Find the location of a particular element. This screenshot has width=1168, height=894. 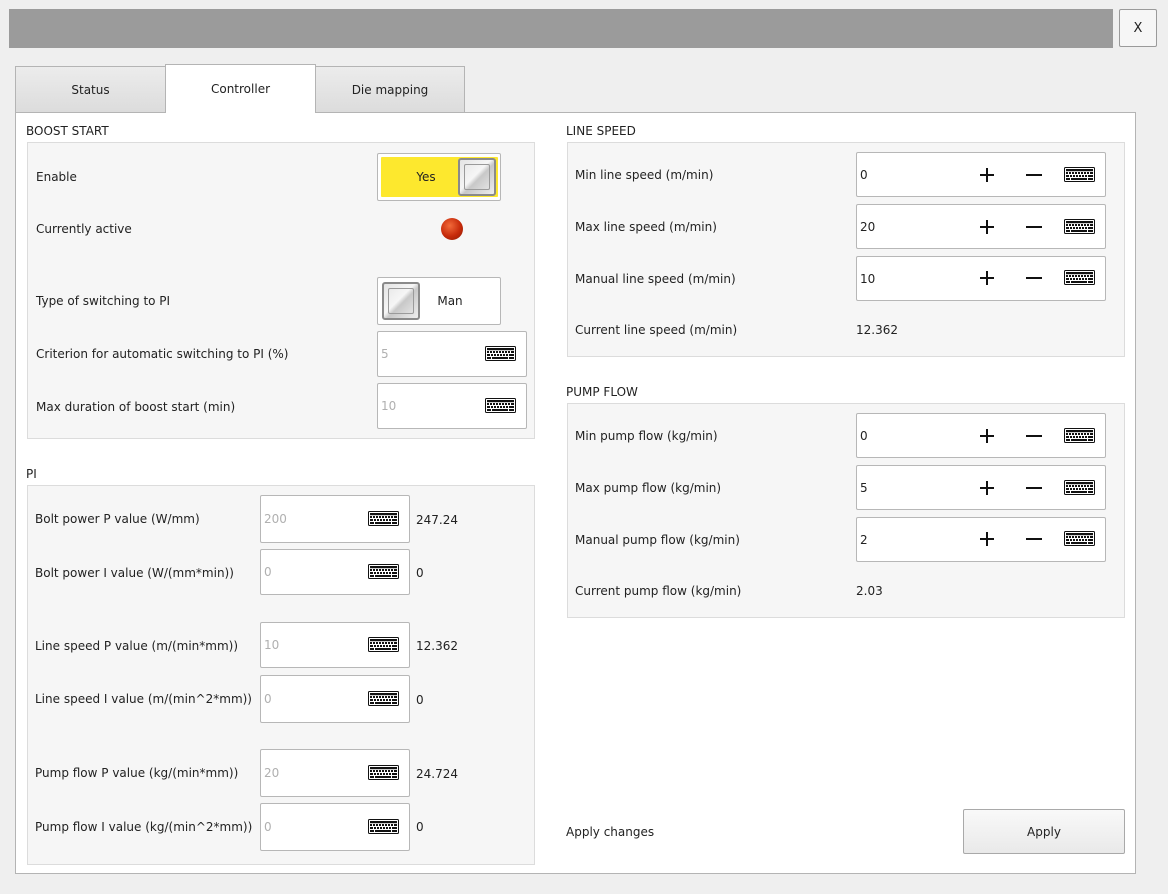

current-line-speed-label: Current line speed (m/min) is located at coordinates (656, 330).